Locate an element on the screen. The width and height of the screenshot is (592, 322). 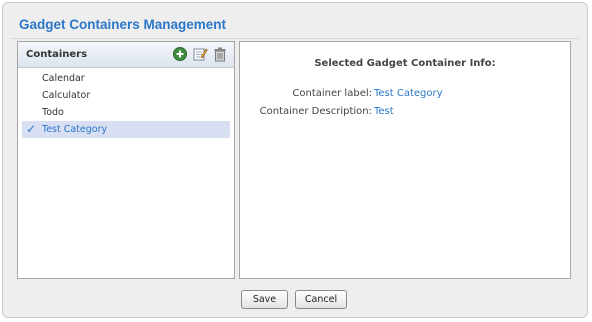
containers-toolbar is located at coordinates (200, 54).